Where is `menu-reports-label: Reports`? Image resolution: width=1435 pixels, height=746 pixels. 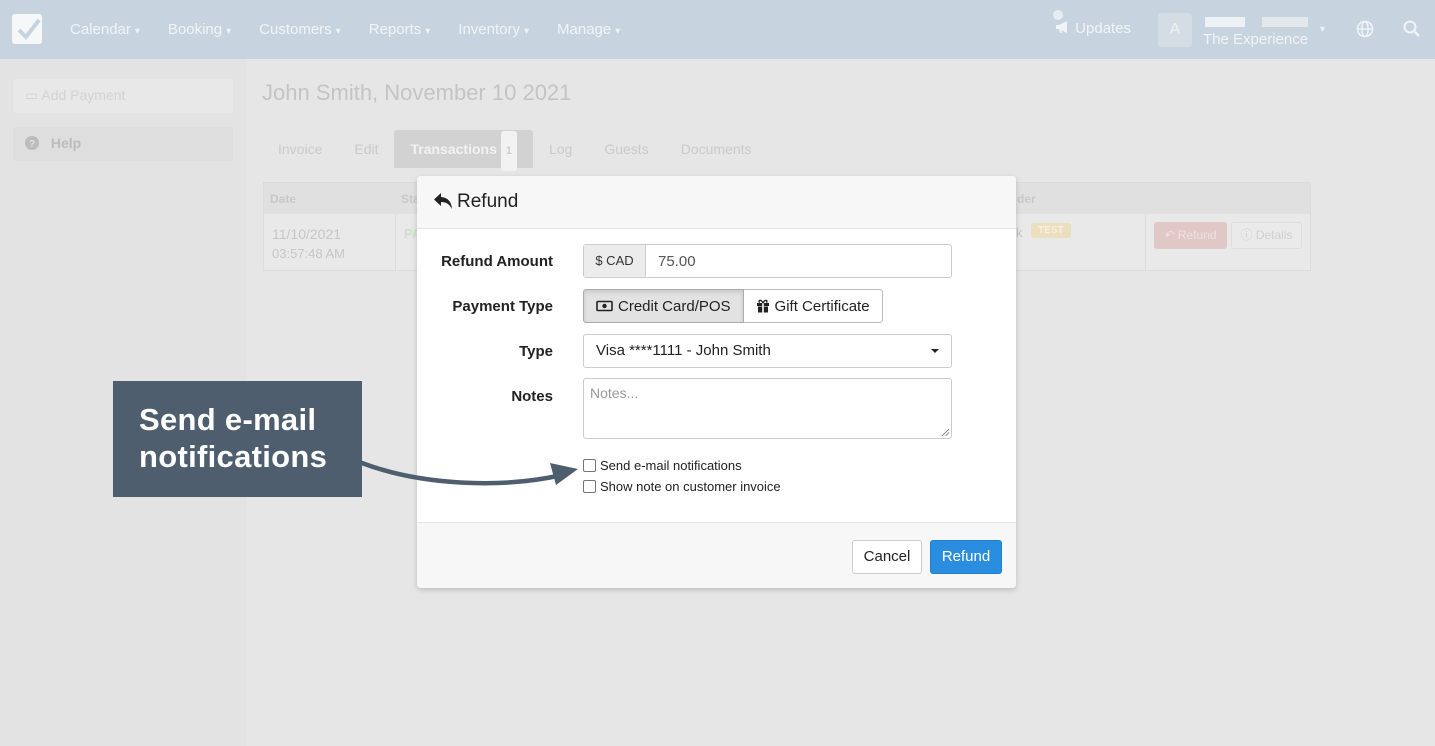 menu-reports-label: Reports is located at coordinates (395, 29).